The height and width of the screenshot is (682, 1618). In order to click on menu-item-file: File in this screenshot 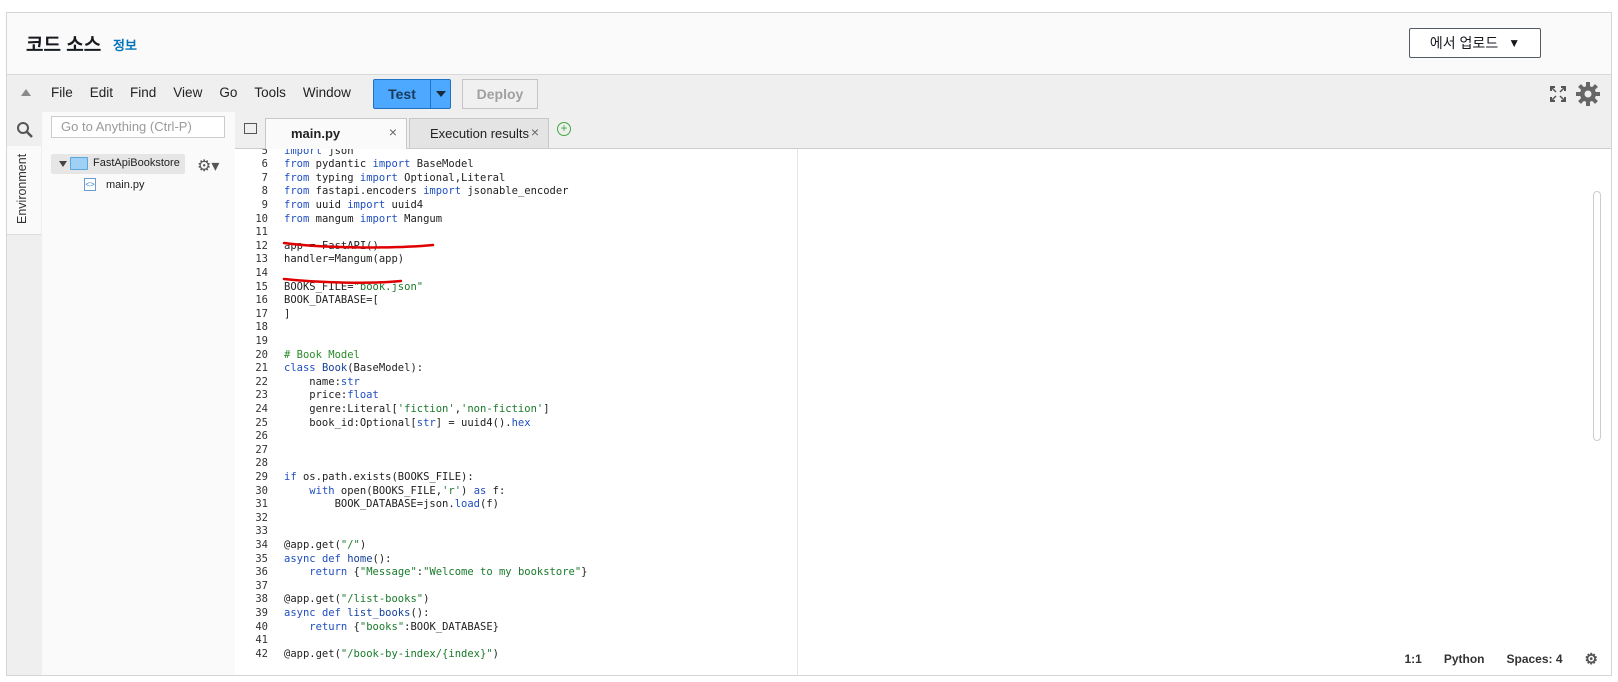, I will do `click(62, 92)`.